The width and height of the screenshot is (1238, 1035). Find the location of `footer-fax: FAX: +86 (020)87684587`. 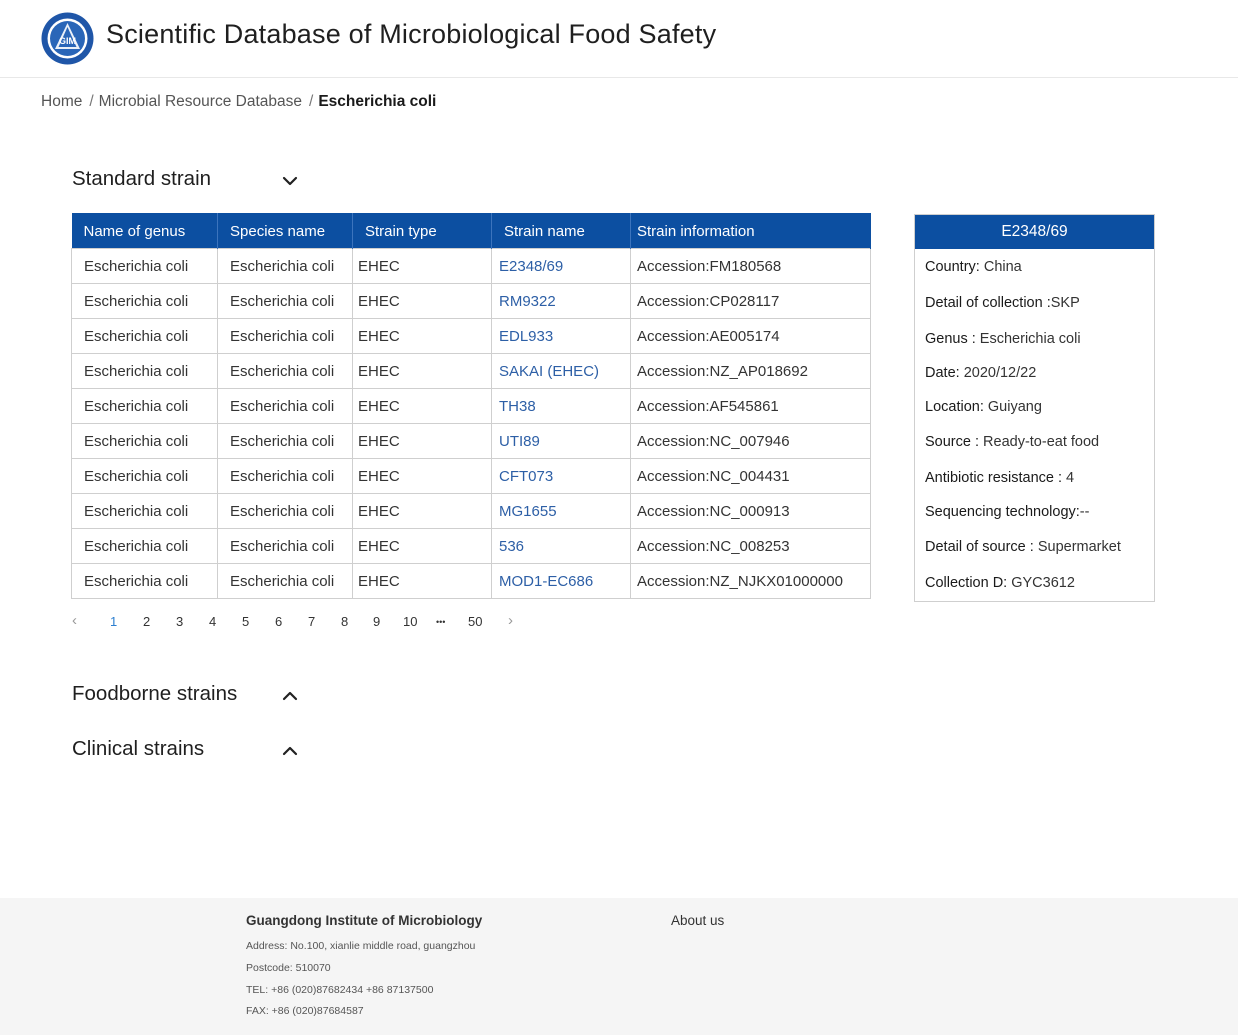

footer-fax: FAX: +86 (020)87684587 is located at coordinates (305, 1011).